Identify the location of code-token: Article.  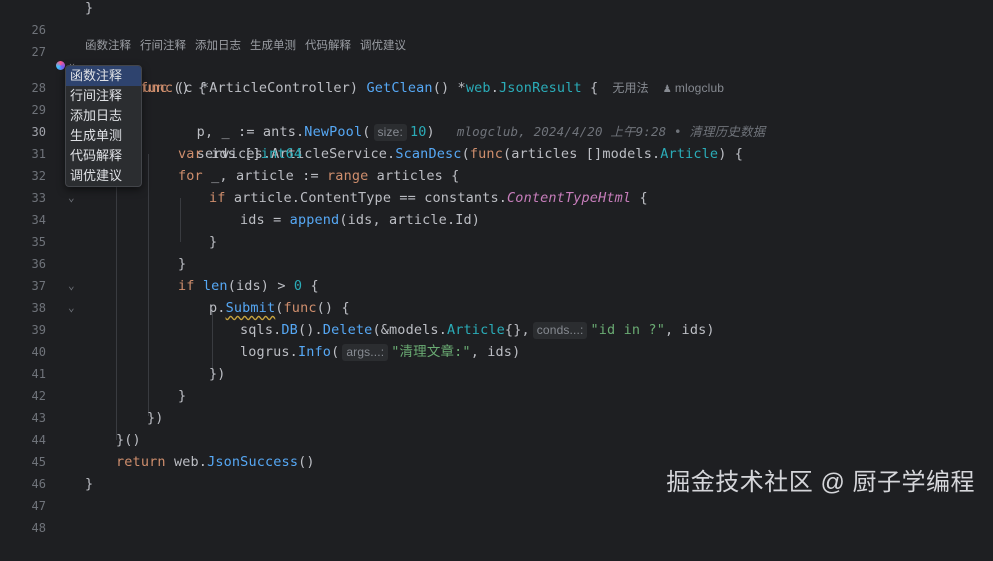
(475, 330).